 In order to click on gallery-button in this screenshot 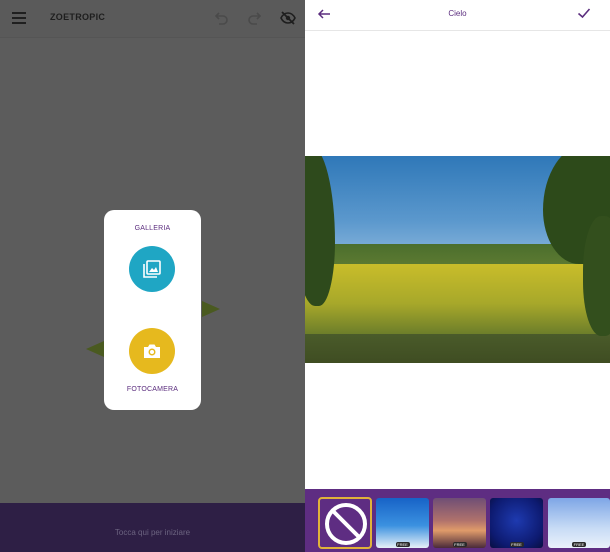, I will do `click(152, 269)`.